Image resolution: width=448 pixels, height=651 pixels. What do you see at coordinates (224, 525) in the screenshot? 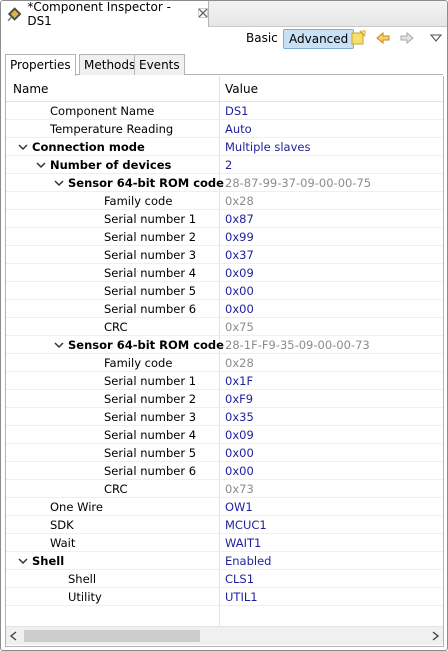
I see `table-row: SDK MCUC1` at bounding box center [224, 525].